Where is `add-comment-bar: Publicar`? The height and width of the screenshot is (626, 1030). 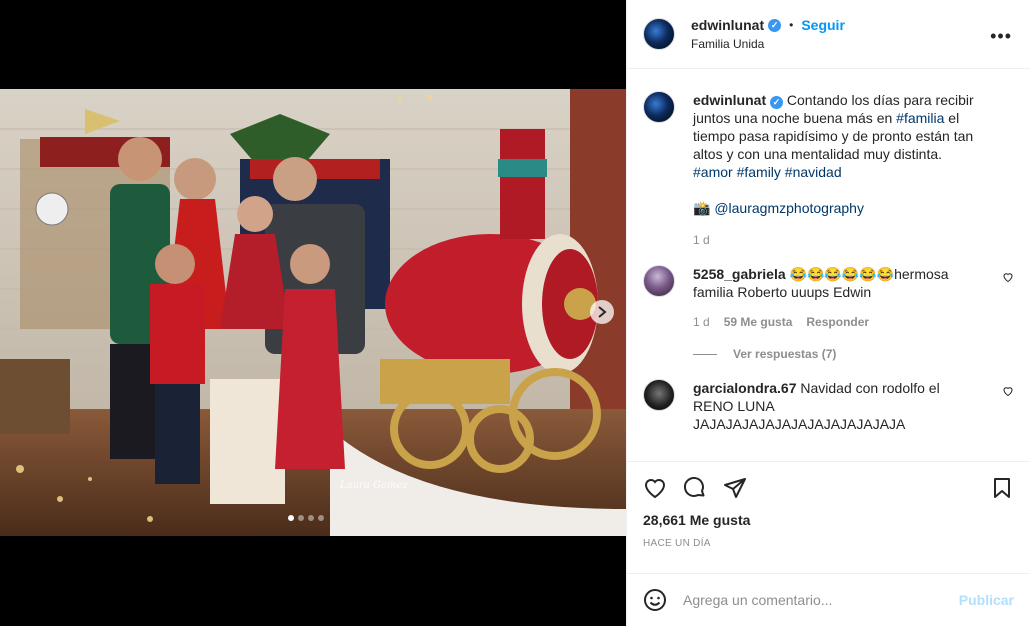
add-comment-bar: Publicar is located at coordinates (828, 599).